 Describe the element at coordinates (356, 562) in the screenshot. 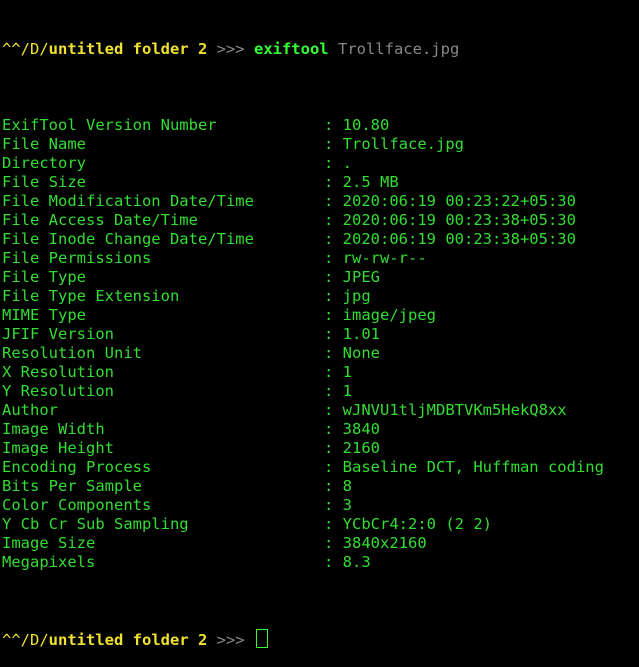

I see `output-value: 8.3` at that location.